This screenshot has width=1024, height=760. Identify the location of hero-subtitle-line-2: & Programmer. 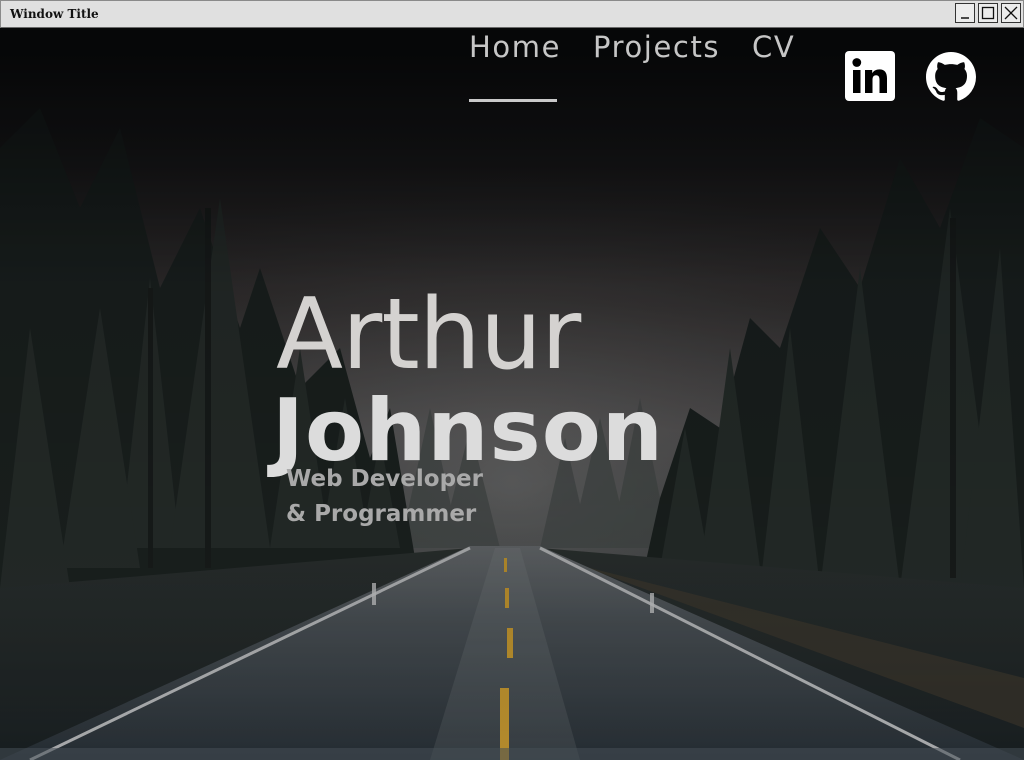
(381, 514).